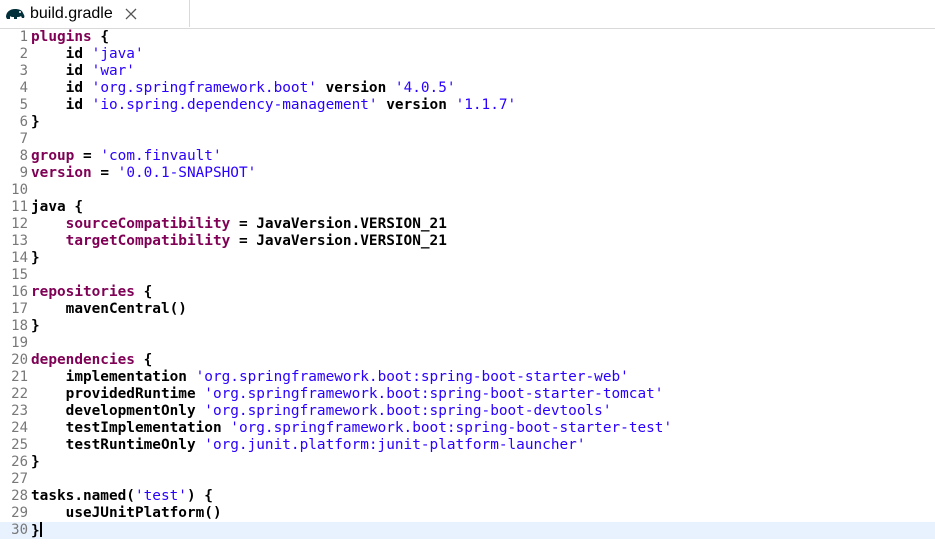  What do you see at coordinates (467, 156) in the screenshot?
I see `code-line: 8 group = 'com.finvault'` at bounding box center [467, 156].